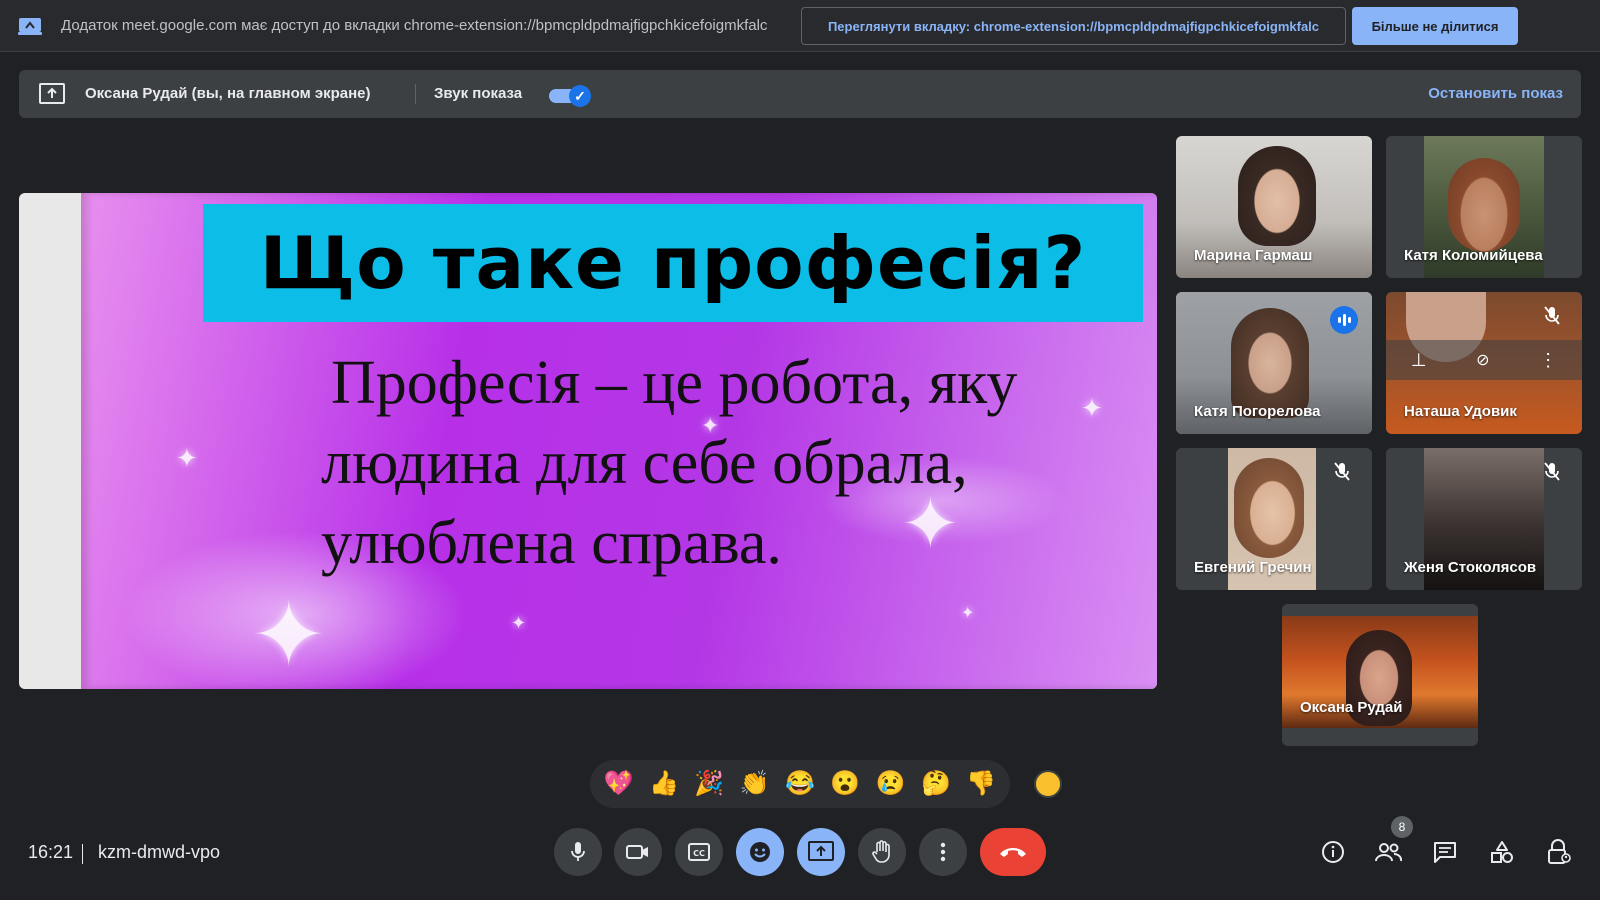  I want to click on mute-participant-icon: ⊘, so click(1482, 360).